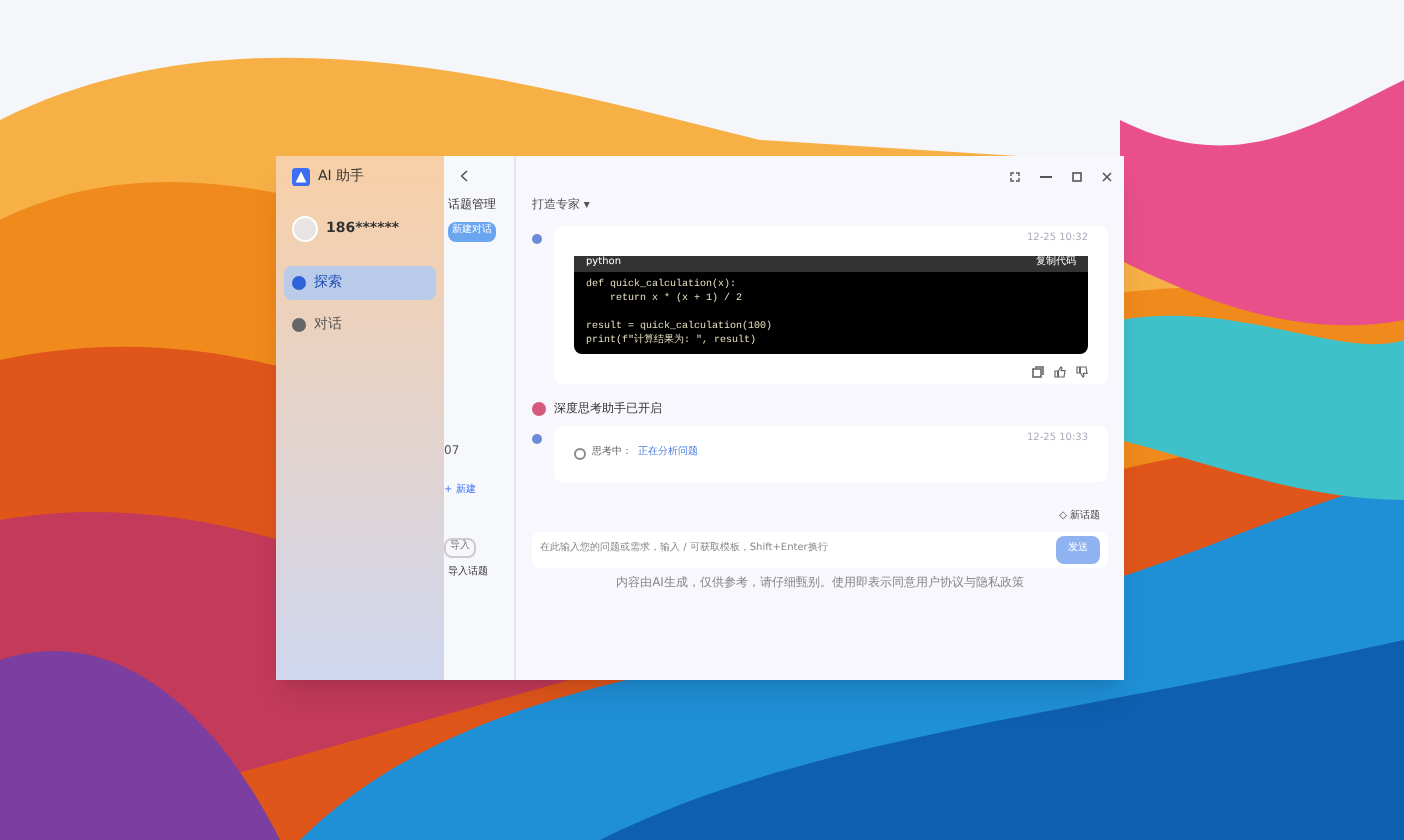  Describe the element at coordinates (305, 229) in the screenshot. I see `avatar-icon` at that location.